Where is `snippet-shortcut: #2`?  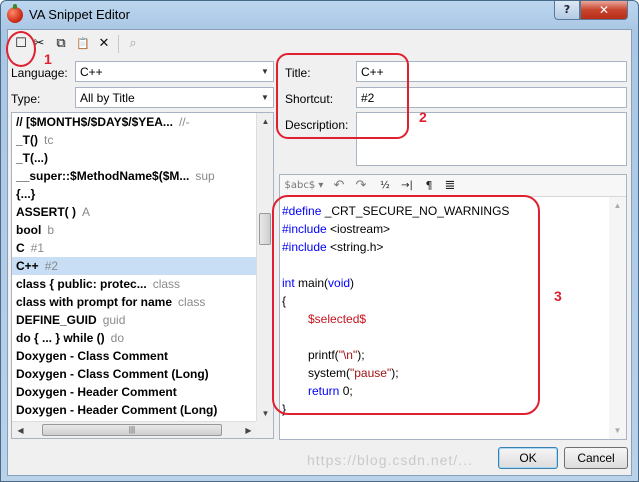 snippet-shortcut: #2 is located at coordinates (51, 266).